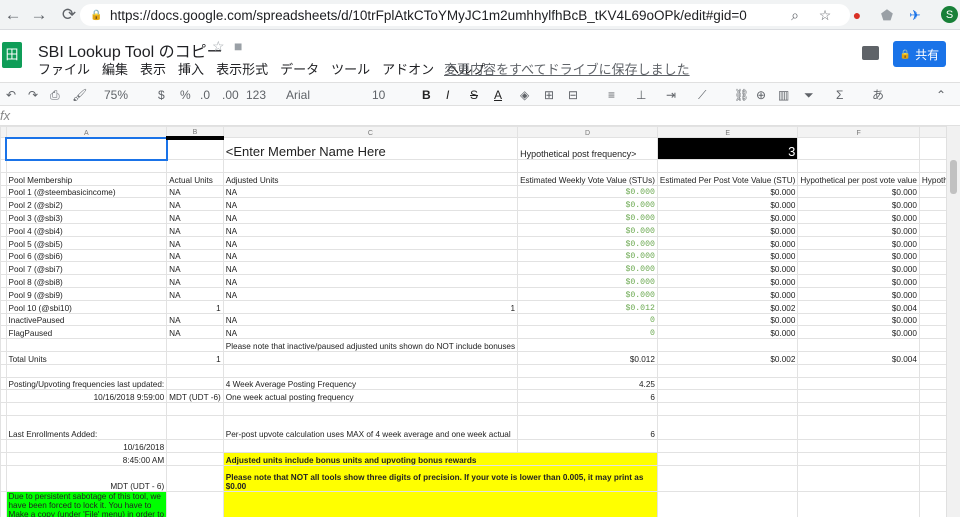 The width and height of the screenshot is (960, 517). Describe the element at coordinates (932, 332) in the screenshot. I see `cell-g15: $0.000` at that location.